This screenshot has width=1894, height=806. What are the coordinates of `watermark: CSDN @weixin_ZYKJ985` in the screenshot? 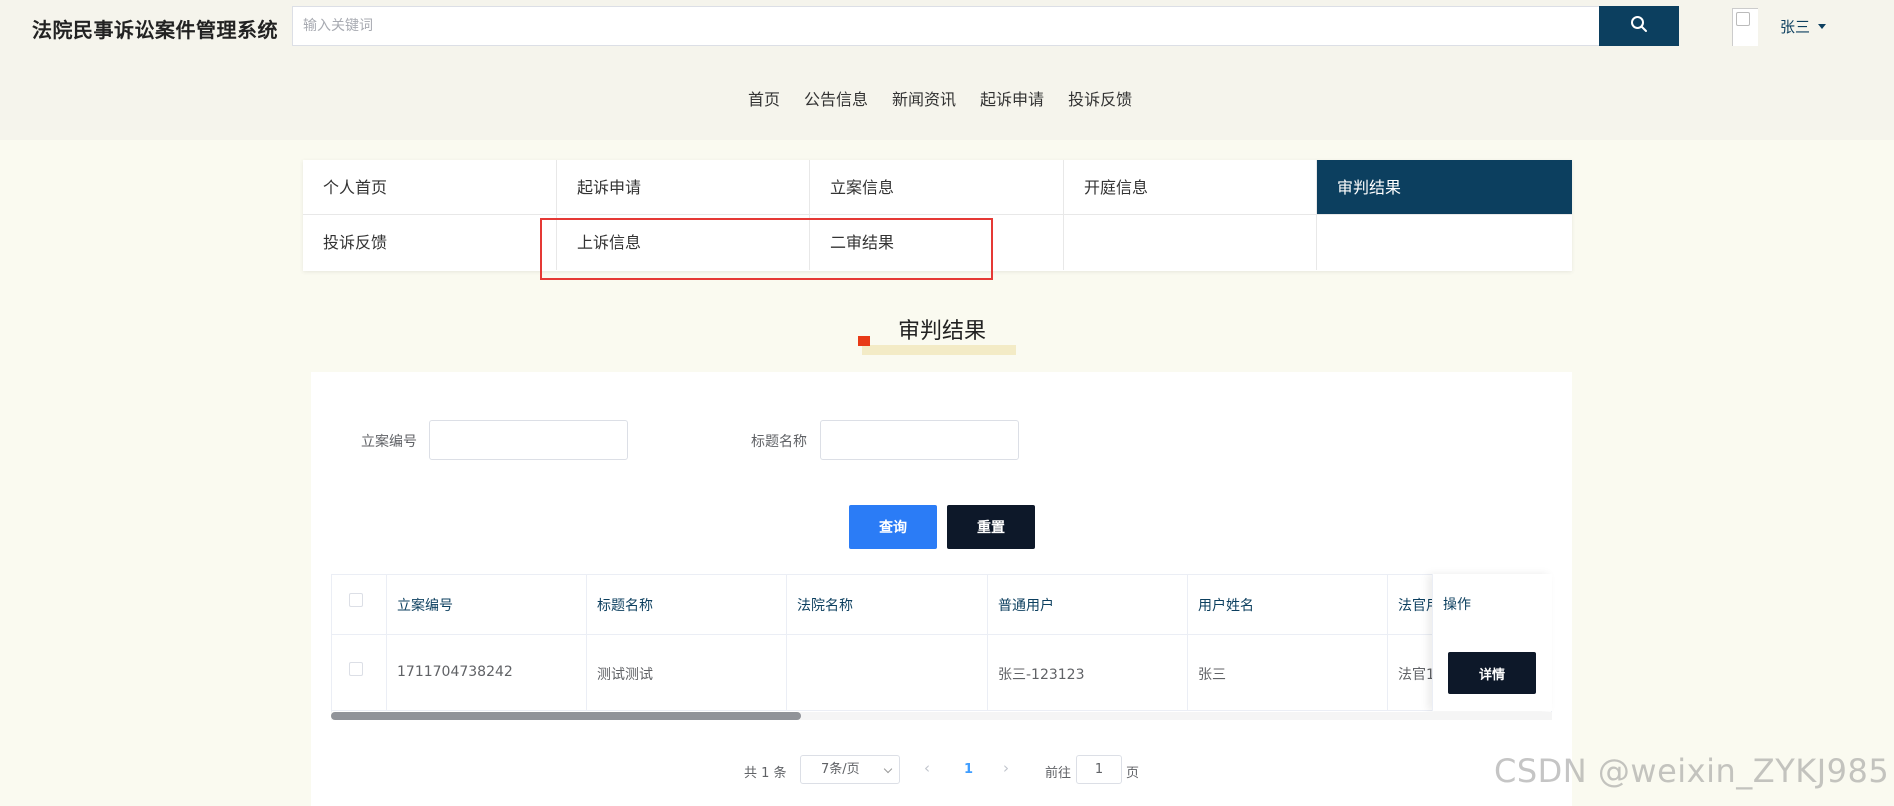 It's located at (1692, 771).